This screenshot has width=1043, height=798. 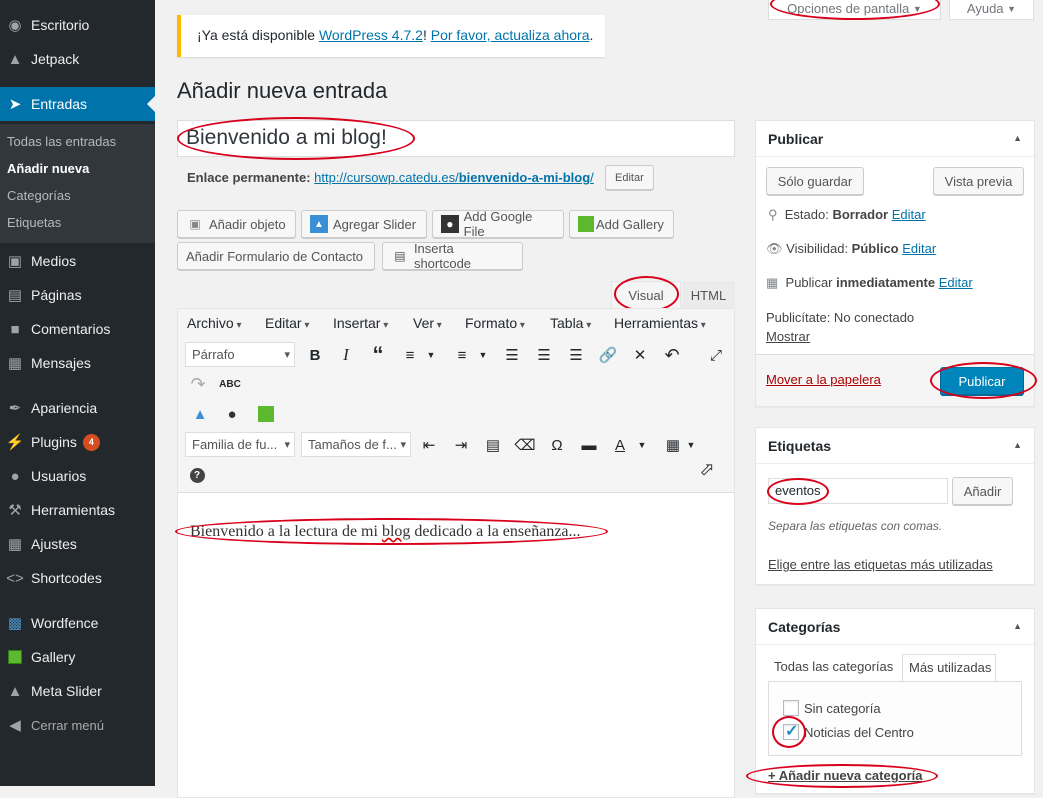 I want to click on menu-item-herramientas: ⚒ Herramientas, so click(x=77, y=510).